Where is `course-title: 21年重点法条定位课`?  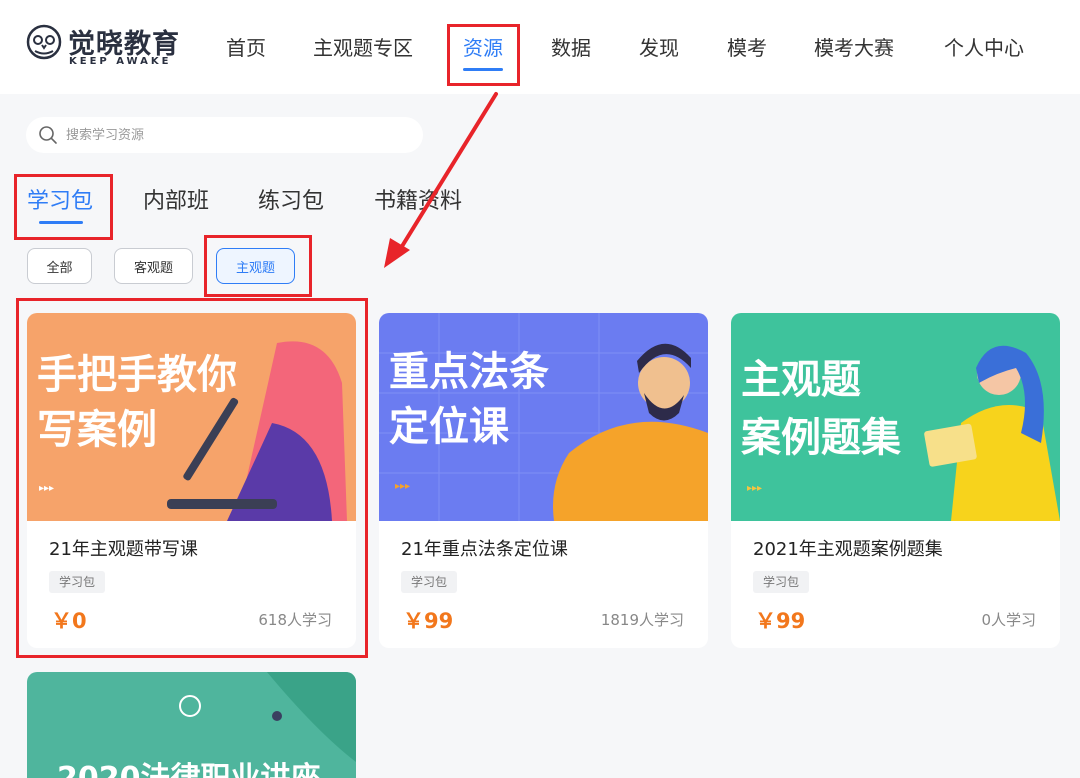
course-title: 21年重点法条定位课 is located at coordinates (484, 549).